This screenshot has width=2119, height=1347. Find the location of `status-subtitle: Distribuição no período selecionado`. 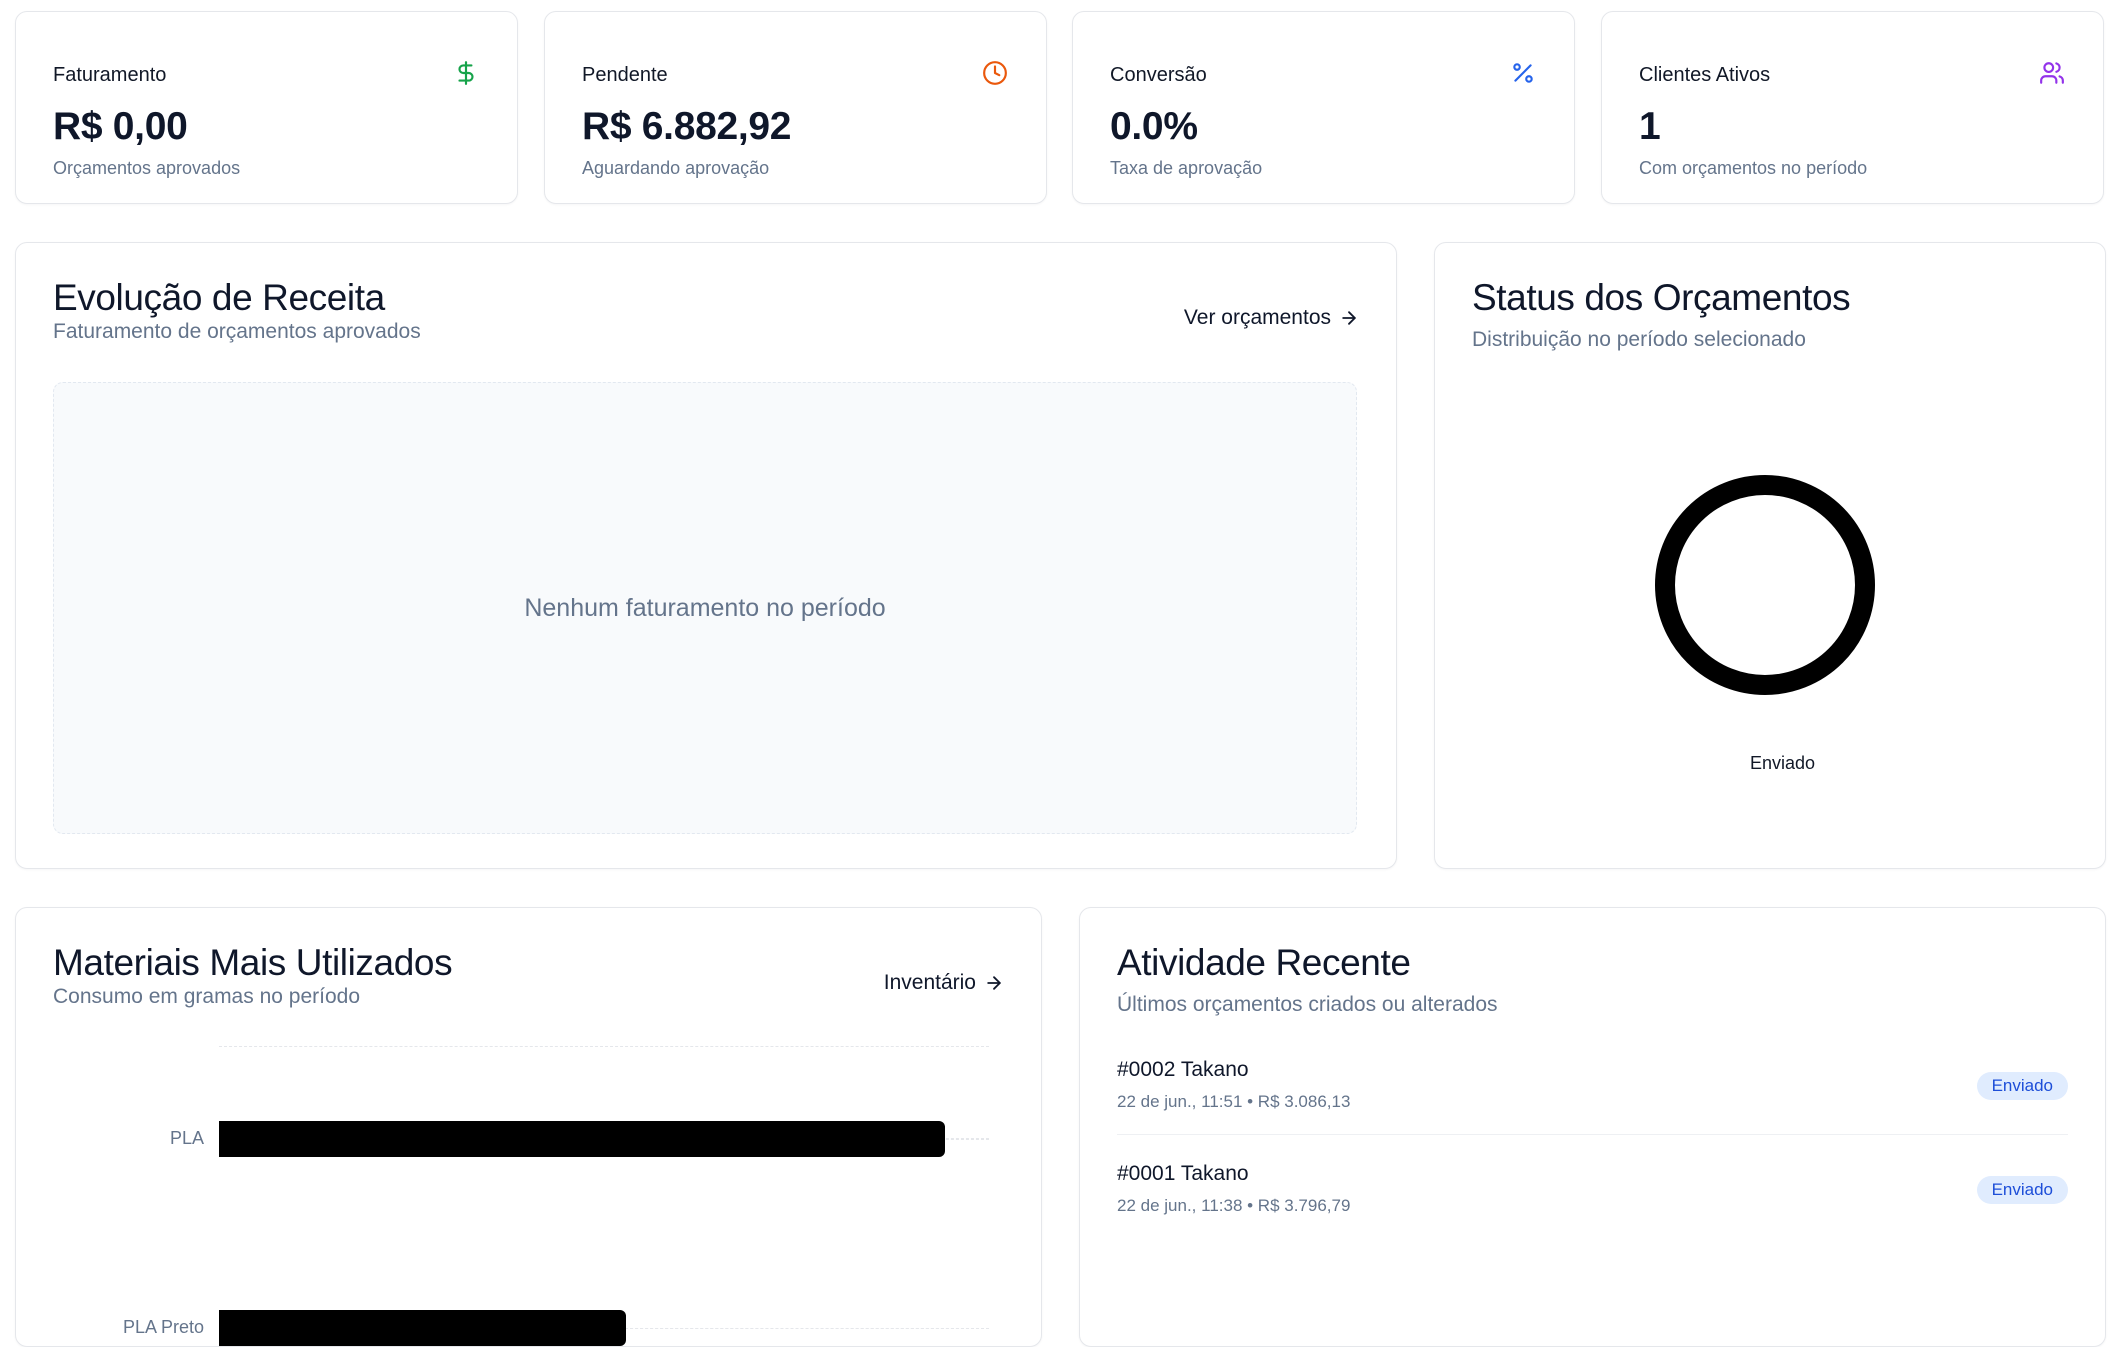

status-subtitle: Distribuição no período selecionado is located at coordinates (1639, 339).